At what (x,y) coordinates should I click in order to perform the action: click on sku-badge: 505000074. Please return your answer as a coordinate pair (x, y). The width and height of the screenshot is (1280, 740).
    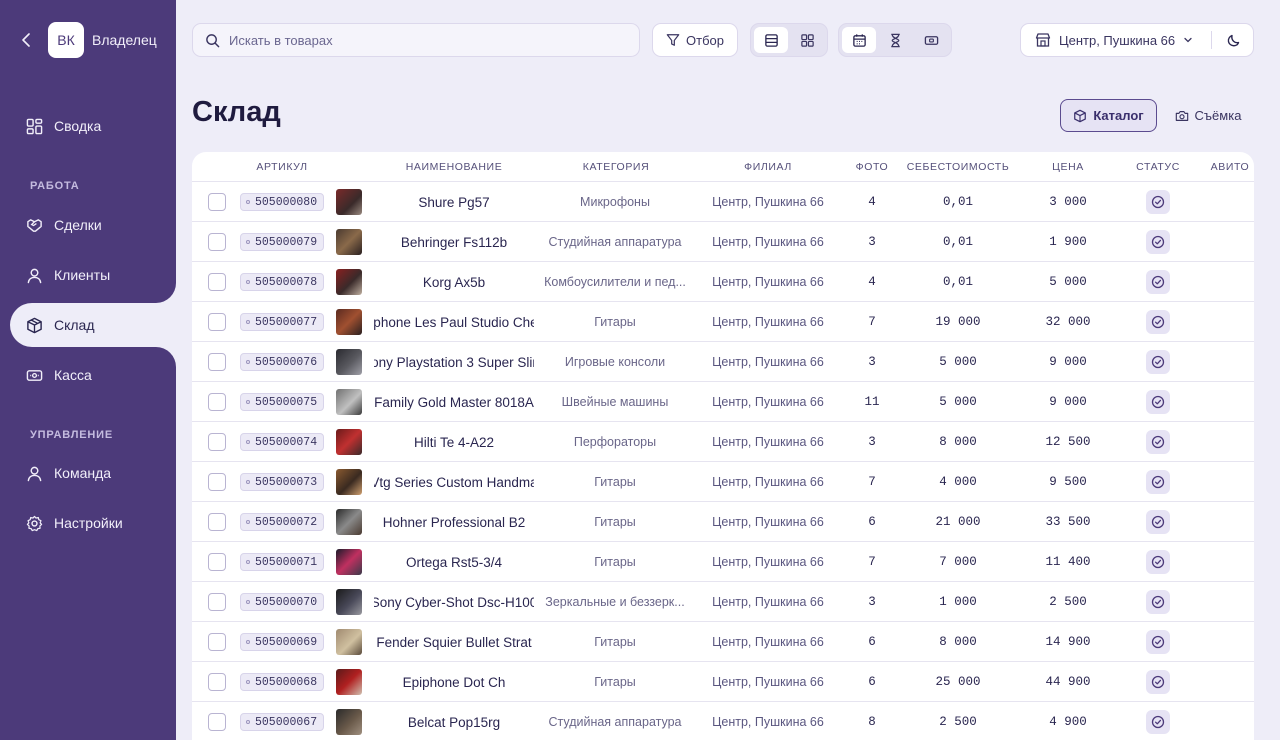
    Looking at the image, I should click on (282, 442).